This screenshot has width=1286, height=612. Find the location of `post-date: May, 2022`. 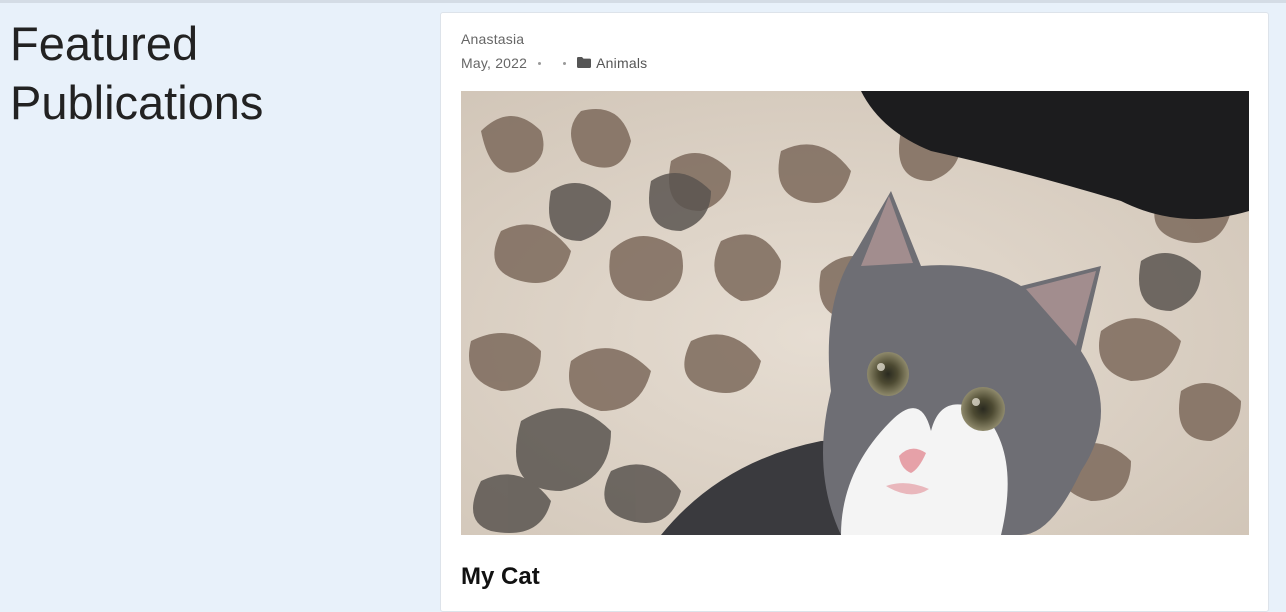

post-date: May, 2022 is located at coordinates (494, 63).